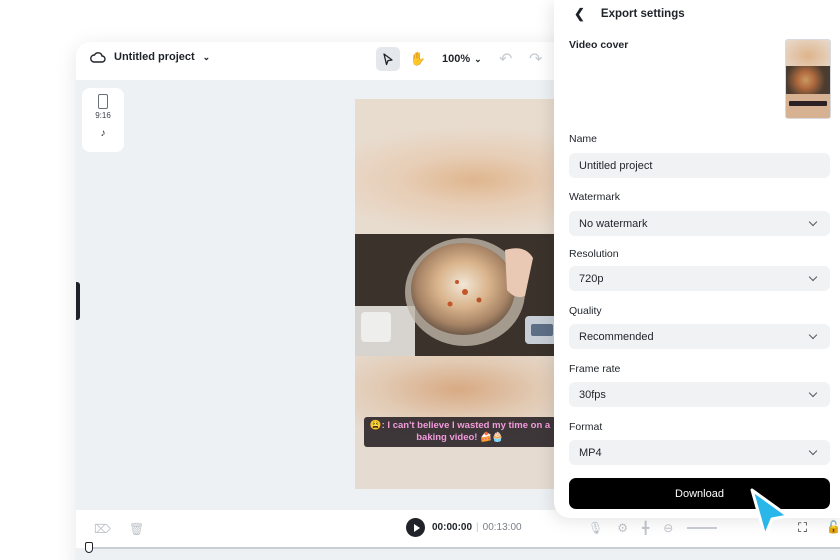  I want to click on name-label: Name, so click(583, 139).